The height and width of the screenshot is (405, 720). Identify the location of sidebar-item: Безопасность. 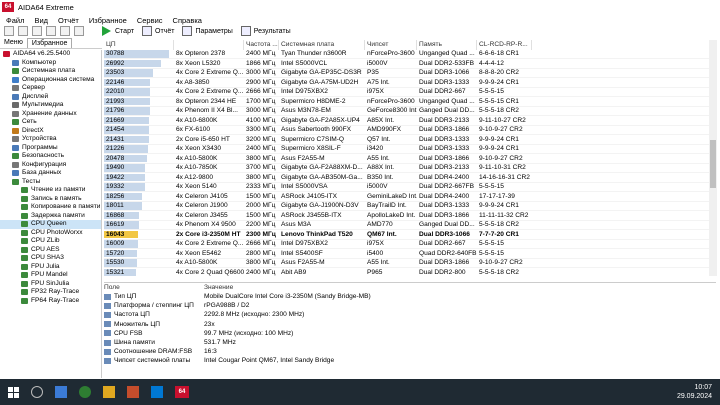
(50, 156).